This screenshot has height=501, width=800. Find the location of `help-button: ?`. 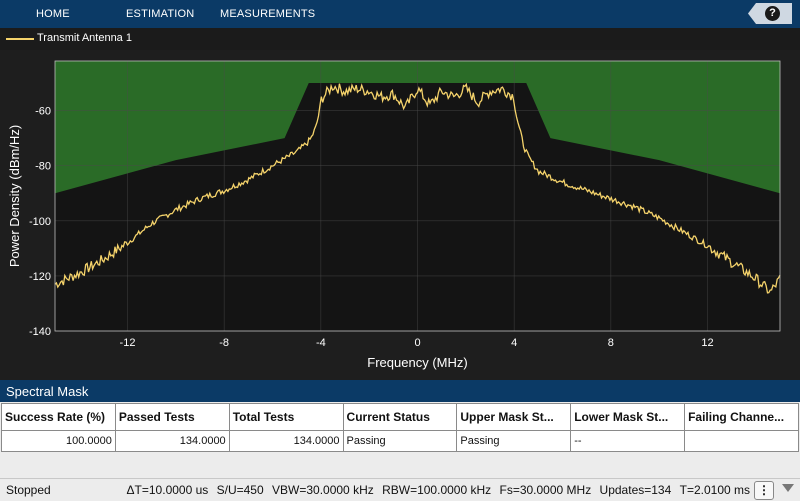

help-button: ? is located at coordinates (770, 13).